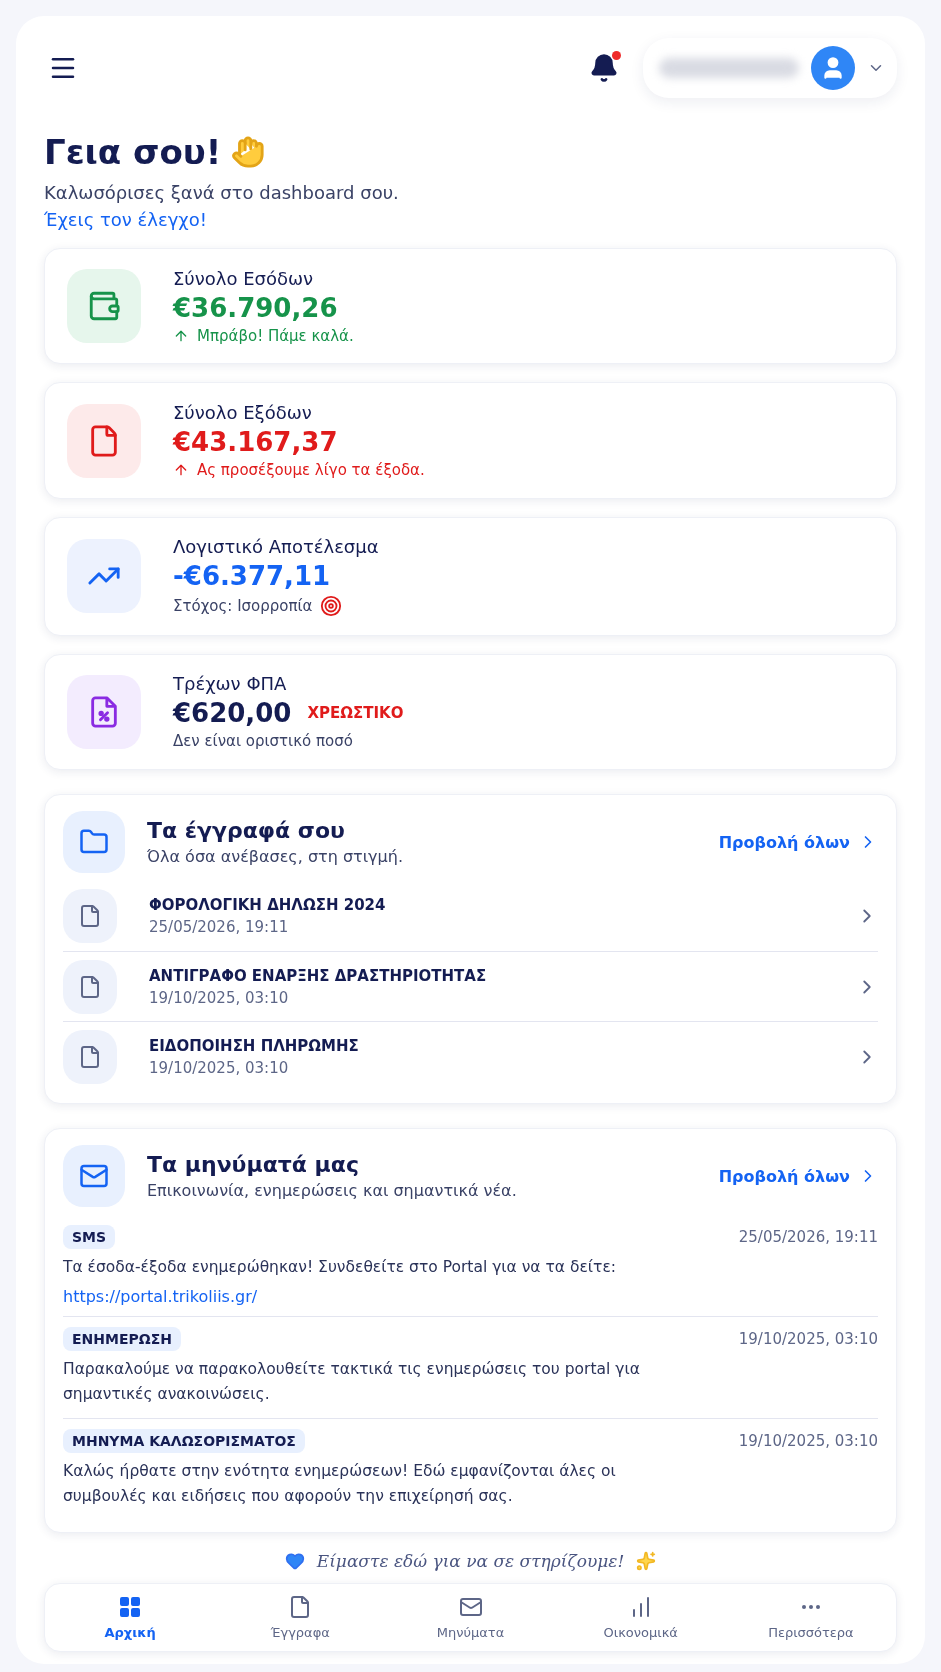 This screenshot has width=941, height=1672. Describe the element at coordinates (255, 307) in the screenshot. I see `stat-amount: €36.790,26` at that location.